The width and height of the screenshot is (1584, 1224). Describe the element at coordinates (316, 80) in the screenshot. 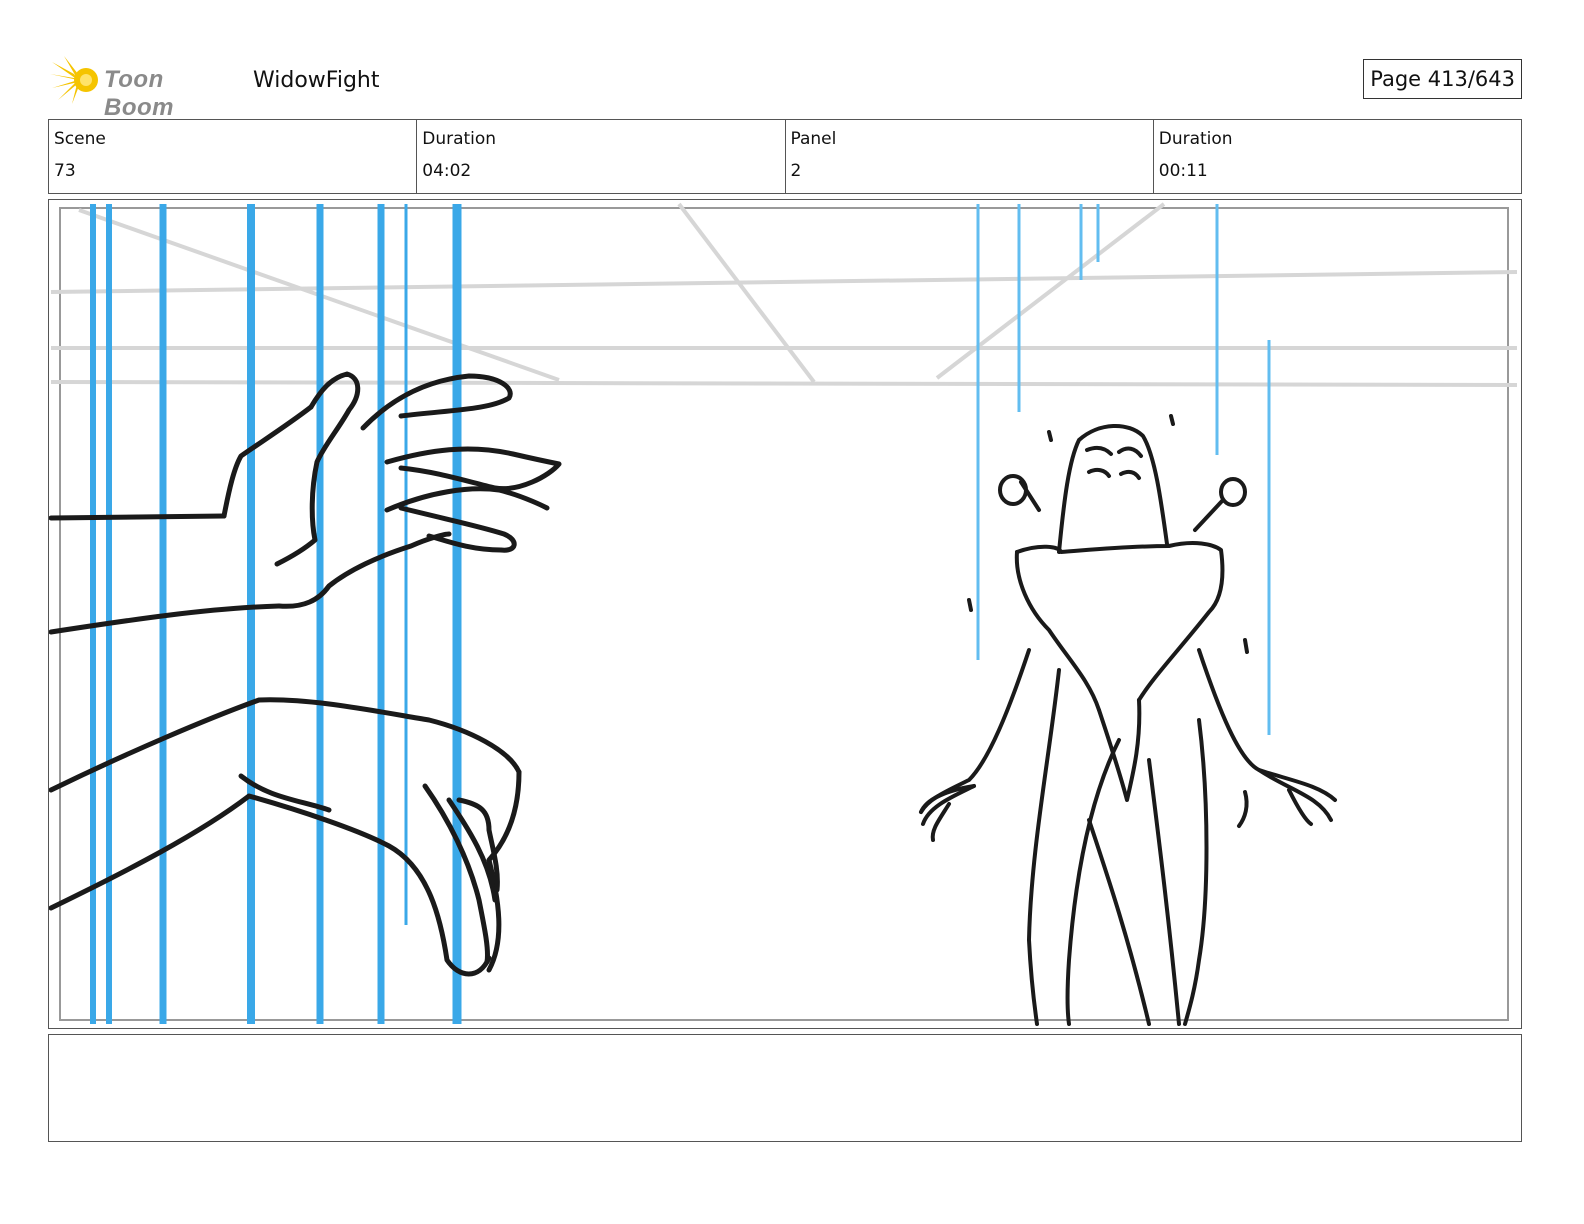

I see `project-title: WidowFight` at that location.